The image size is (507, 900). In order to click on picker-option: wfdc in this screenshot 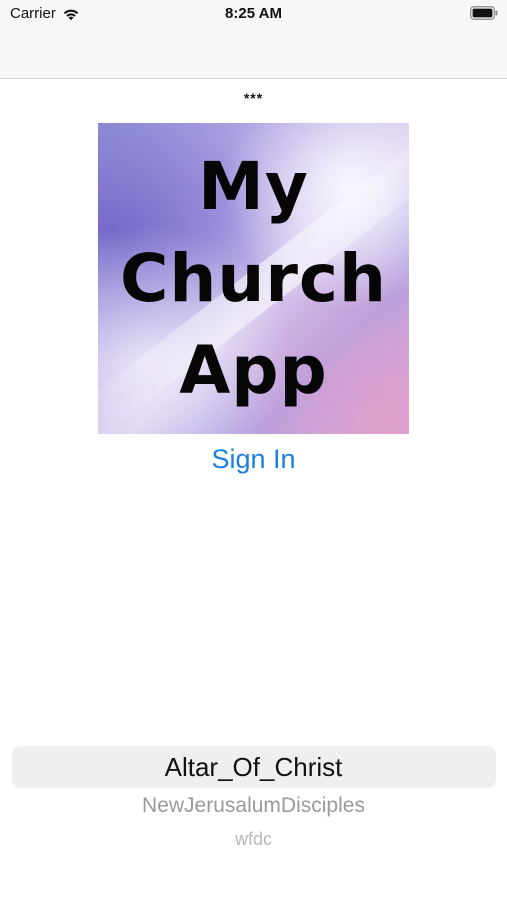, I will do `click(253, 839)`.